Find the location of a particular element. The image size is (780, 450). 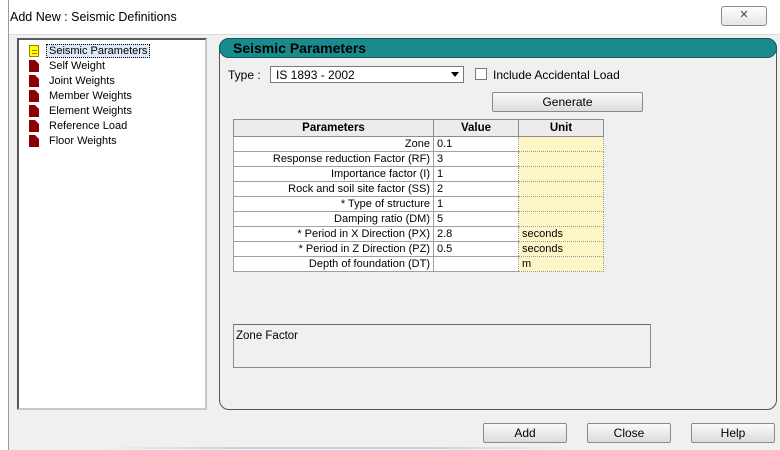

param-value-cell: 0.1 is located at coordinates (476, 144).